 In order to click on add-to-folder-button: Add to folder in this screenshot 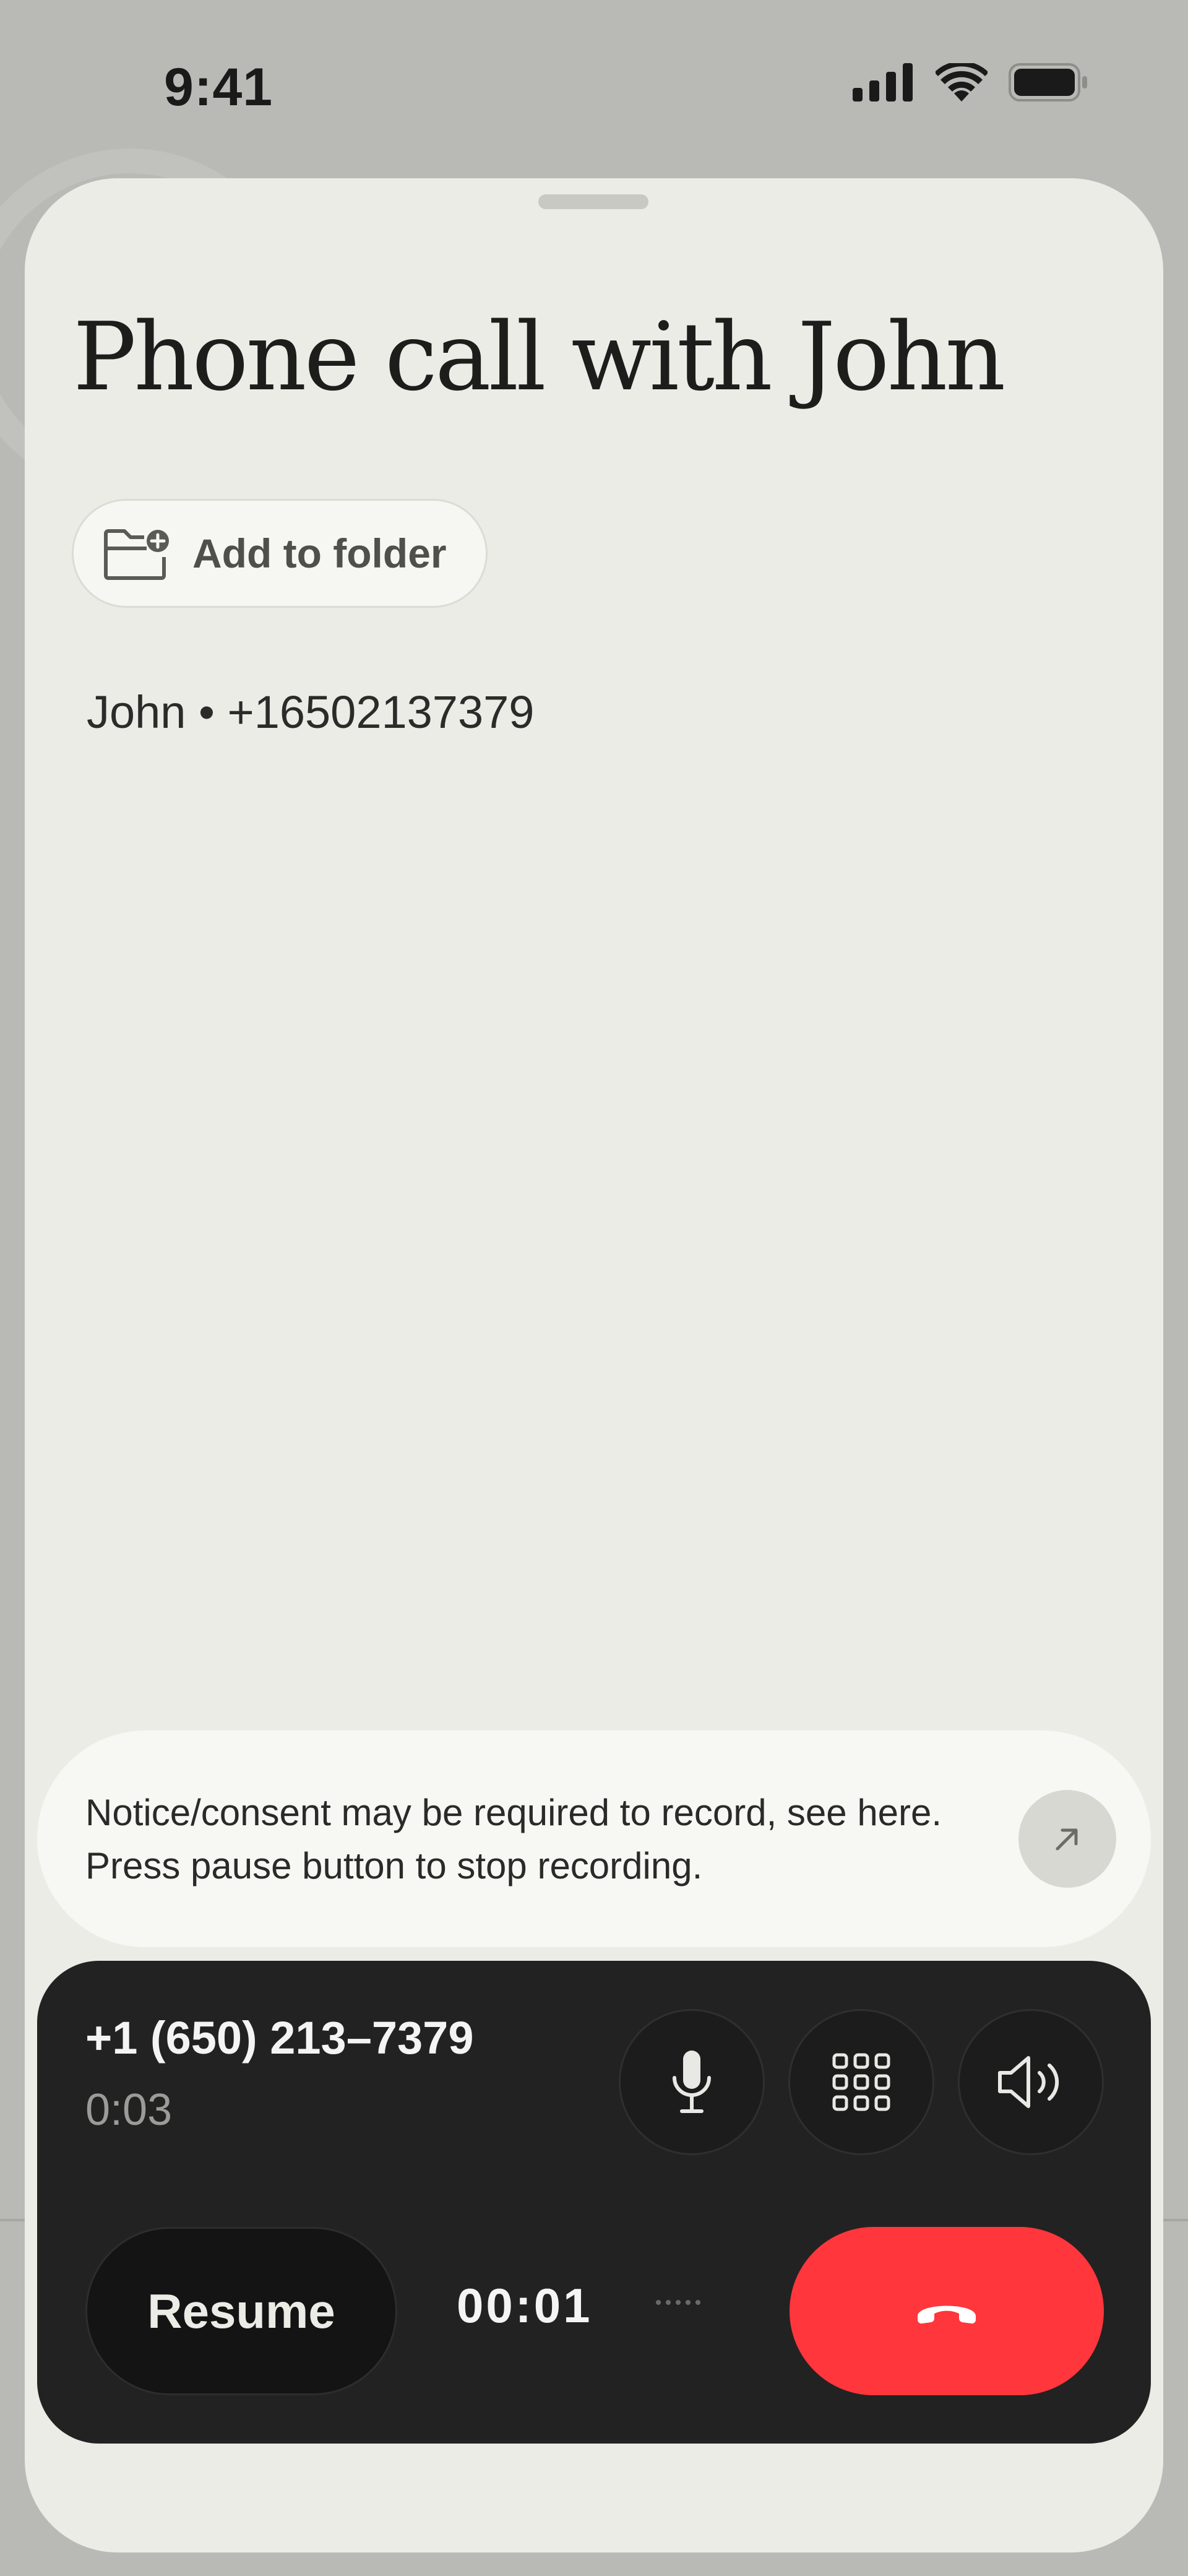, I will do `click(280, 553)`.